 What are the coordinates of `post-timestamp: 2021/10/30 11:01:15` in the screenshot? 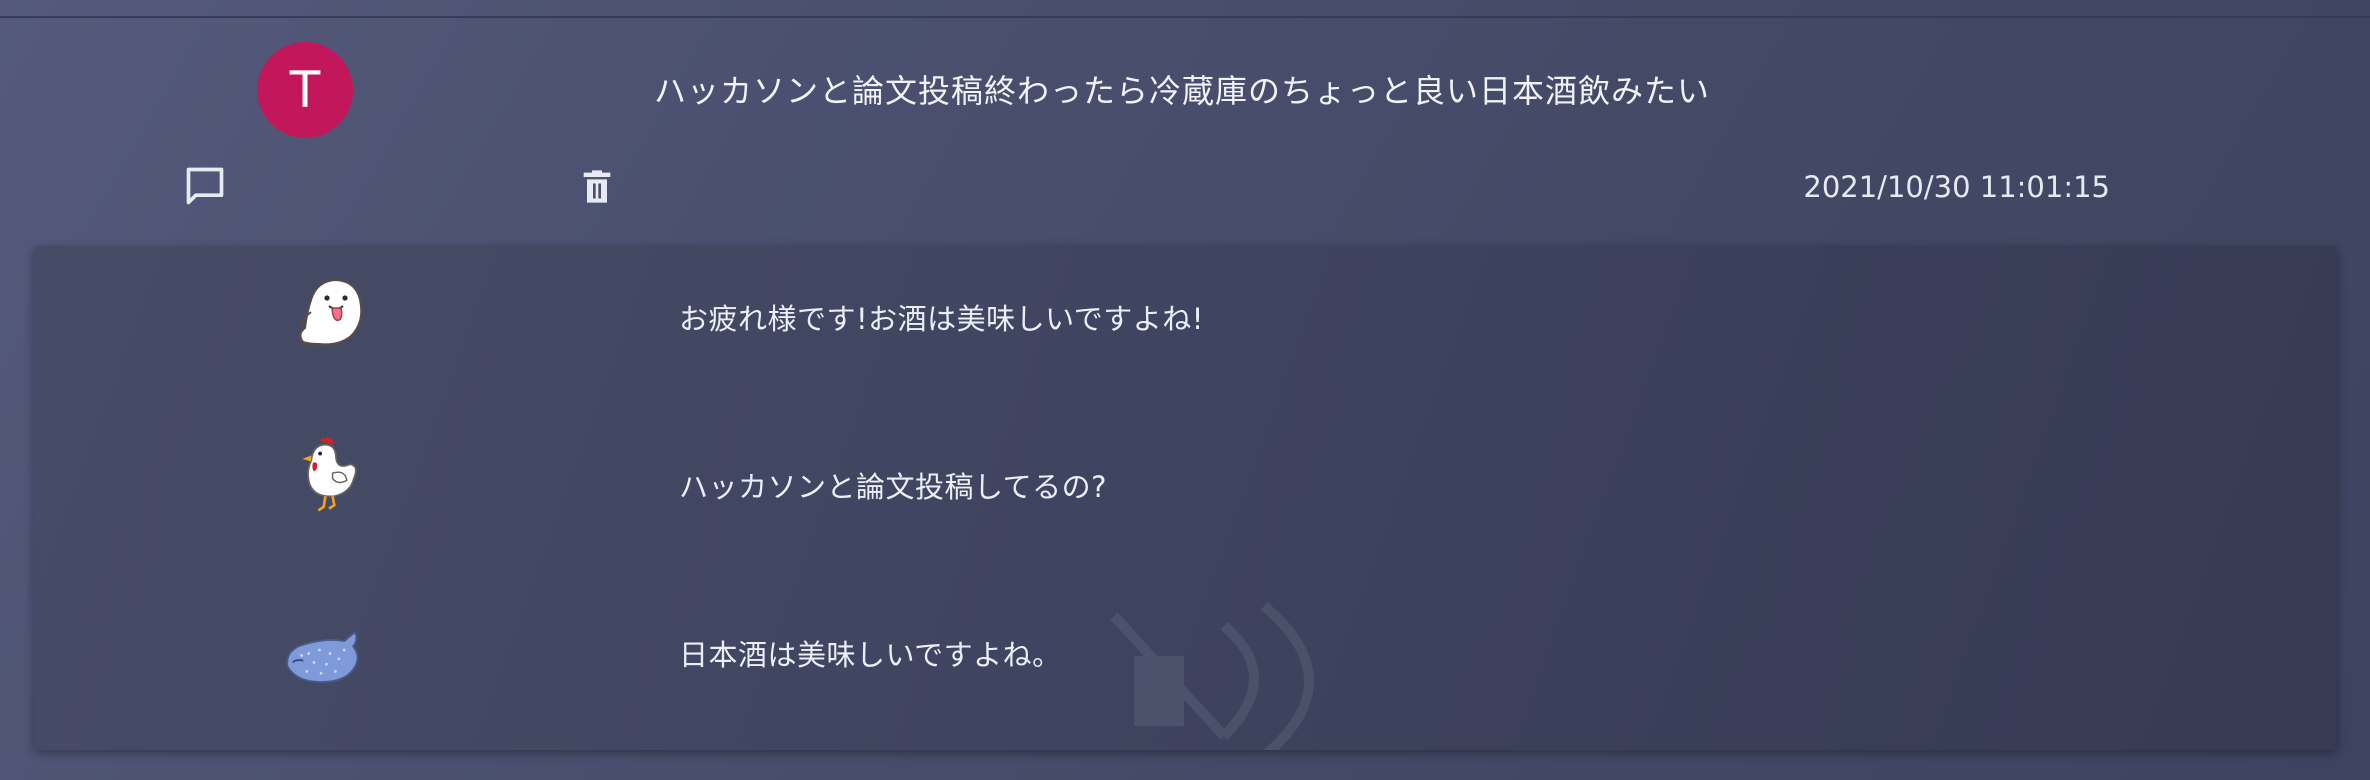 It's located at (1956, 187).